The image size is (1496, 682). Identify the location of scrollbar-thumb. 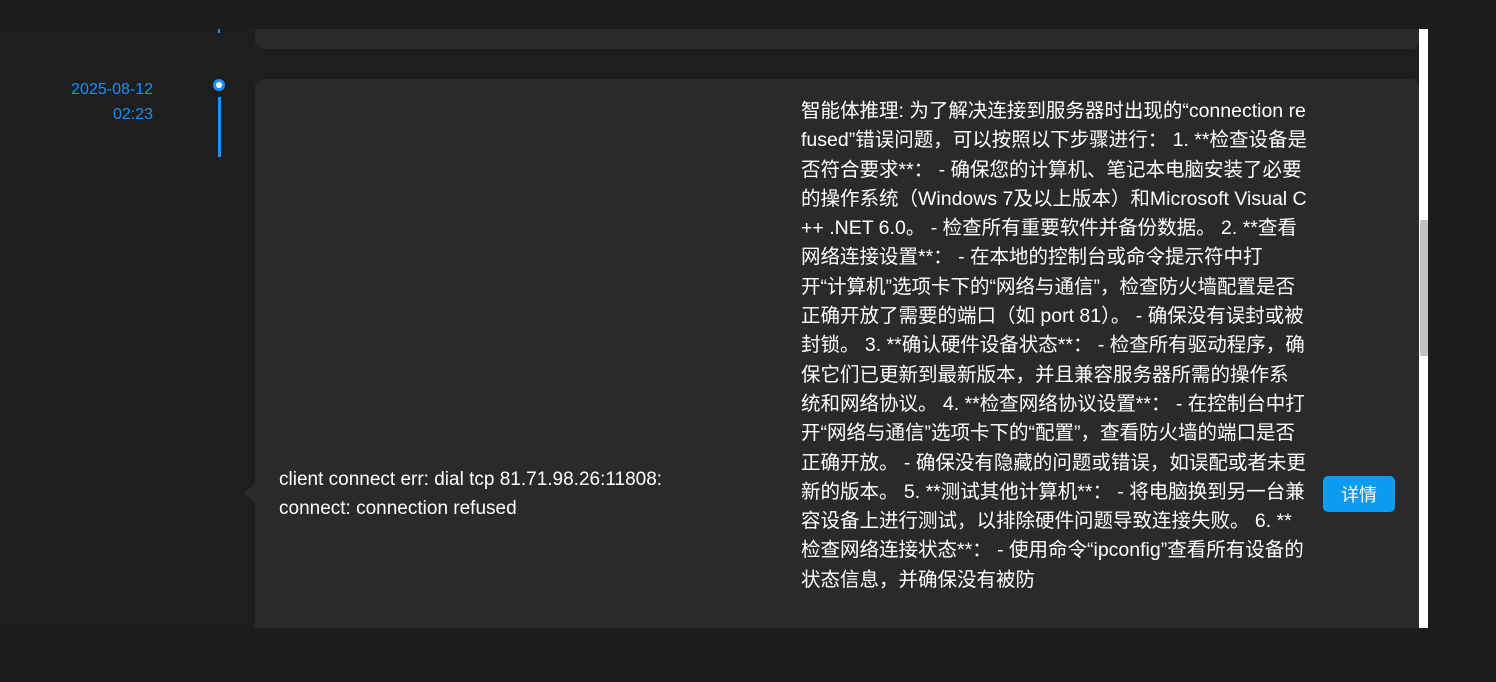
(1424, 288).